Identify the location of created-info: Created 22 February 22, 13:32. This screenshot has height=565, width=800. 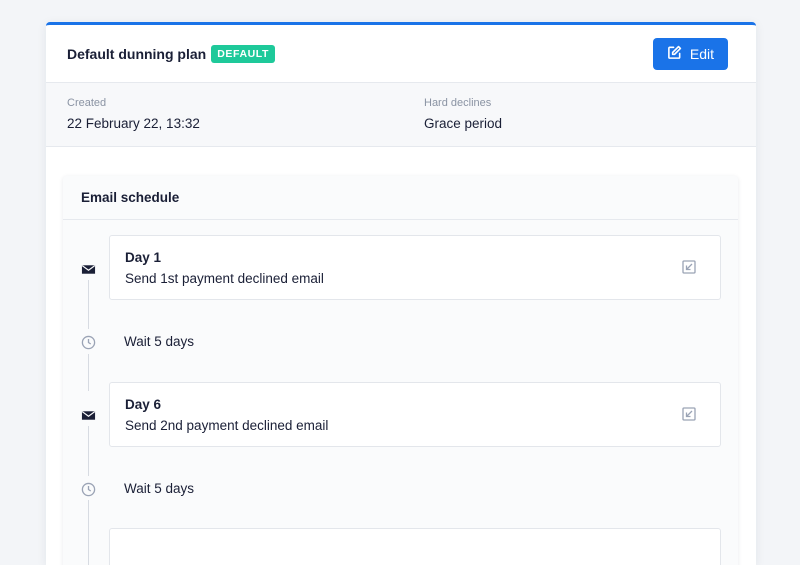
(133, 114).